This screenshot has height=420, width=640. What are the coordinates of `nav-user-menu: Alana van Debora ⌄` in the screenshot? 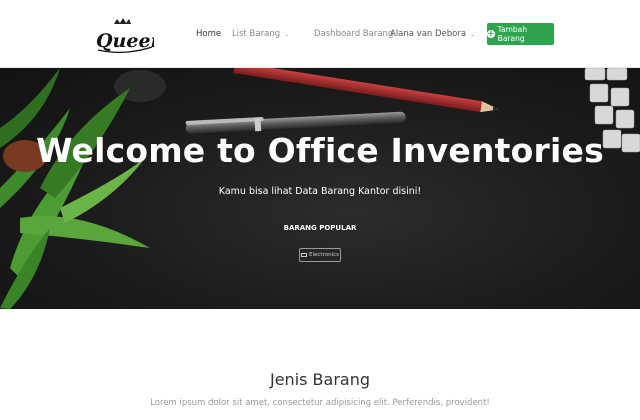 It's located at (432, 34).